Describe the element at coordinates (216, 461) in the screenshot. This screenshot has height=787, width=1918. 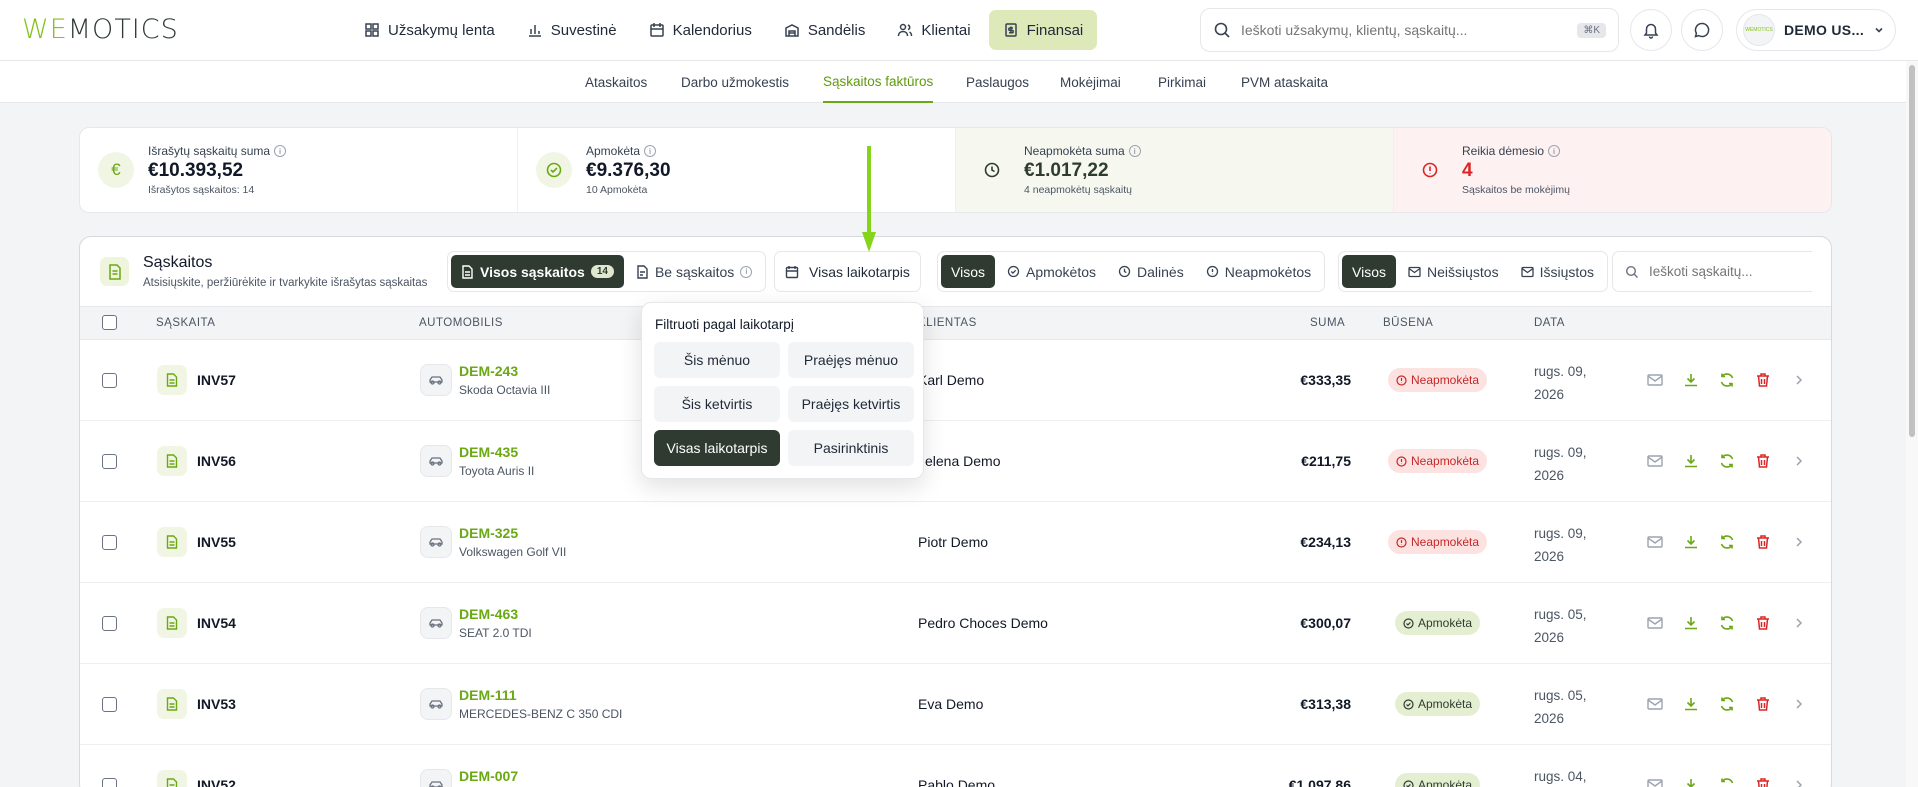
I see `invoice-number: INV56` at that location.